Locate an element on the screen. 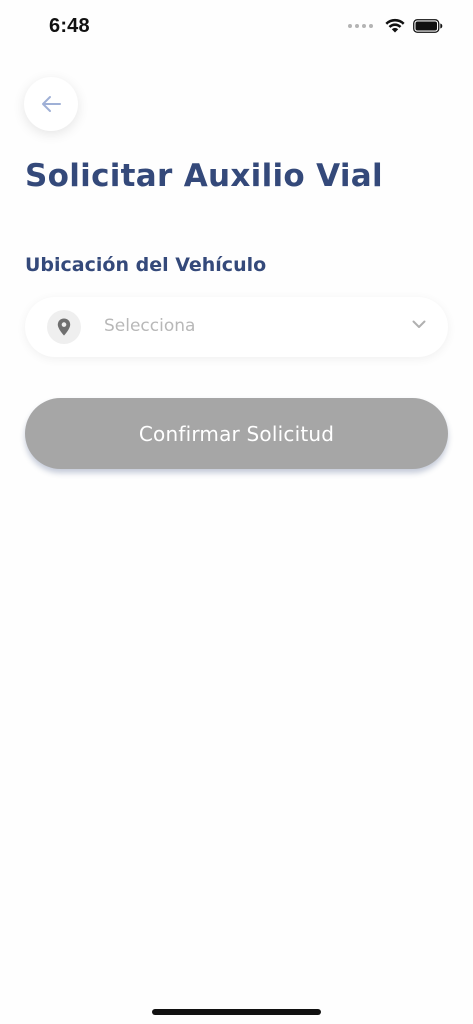  location-pin-icon is located at coordinates (64, 327).